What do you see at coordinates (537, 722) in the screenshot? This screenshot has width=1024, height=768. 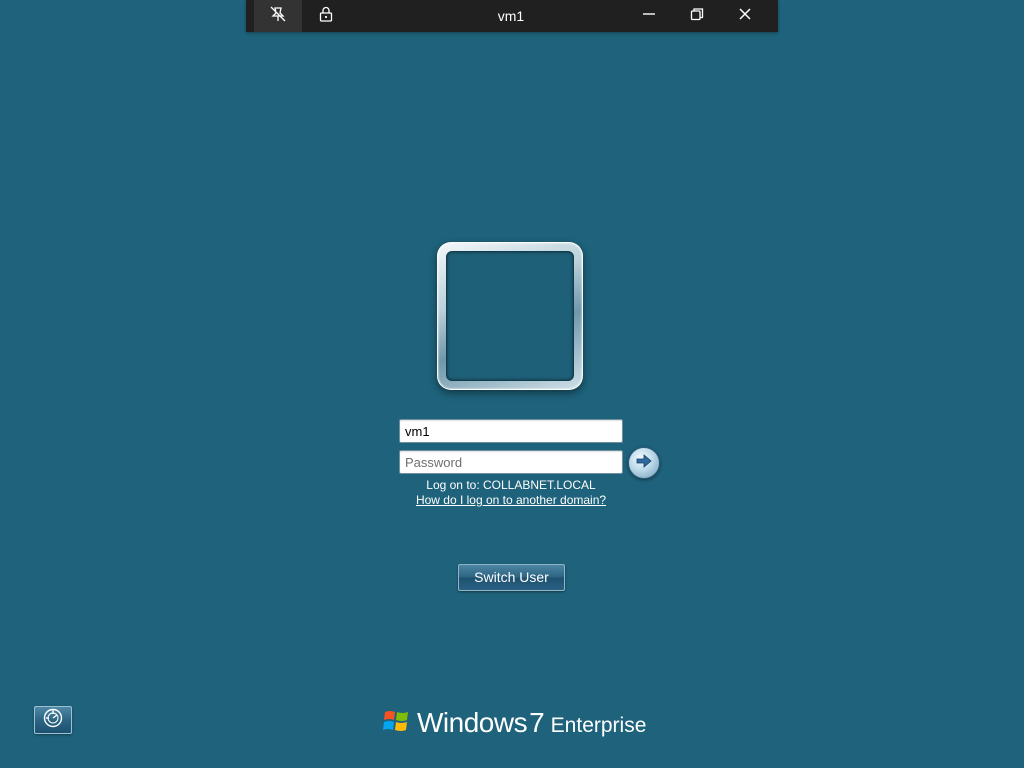 I see `brand-version: 7` at bounding box center [537, 722].